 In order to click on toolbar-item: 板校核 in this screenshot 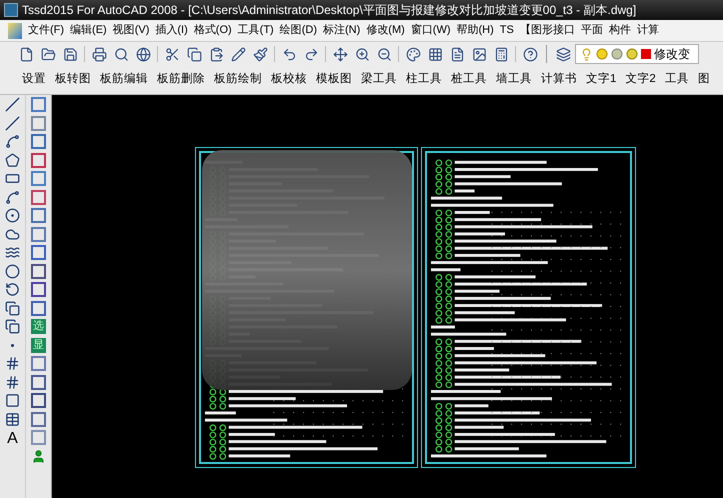, I will do `click(289, 80)`.